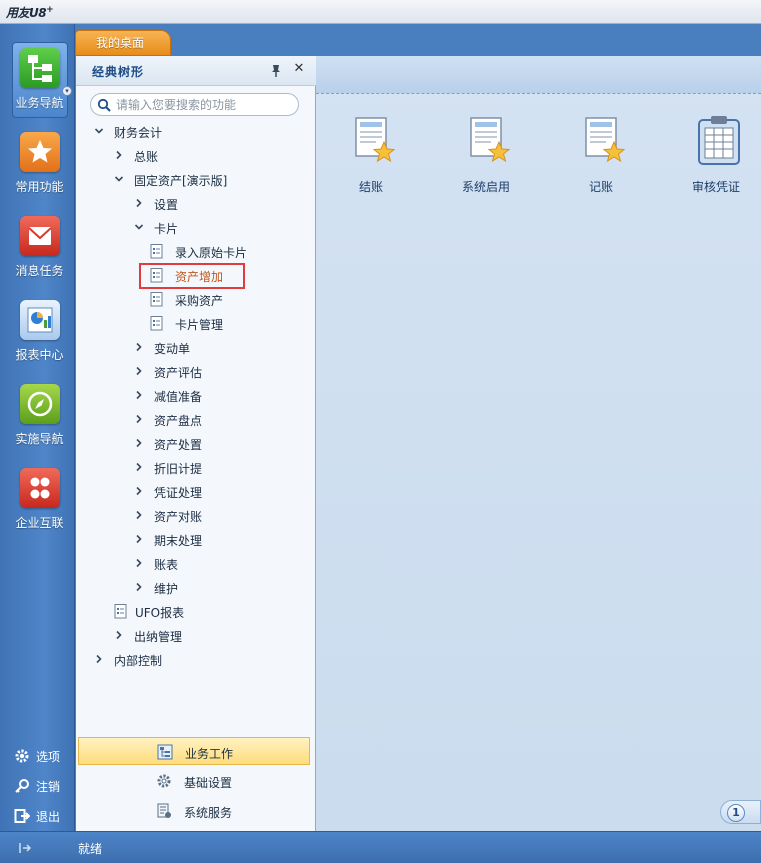 Image resolution: width=761 pixels, height=863 pixels. Describe the element at coordinates (203, 105) in the screenshot. I see `search-input` at that location.